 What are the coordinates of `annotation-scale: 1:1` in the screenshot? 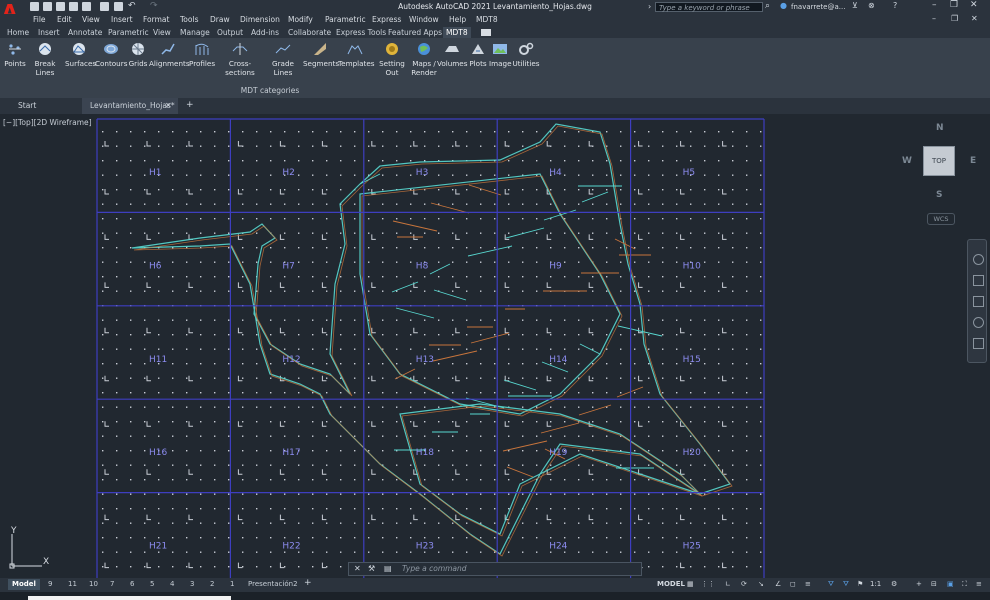 It's located at (875, 584).